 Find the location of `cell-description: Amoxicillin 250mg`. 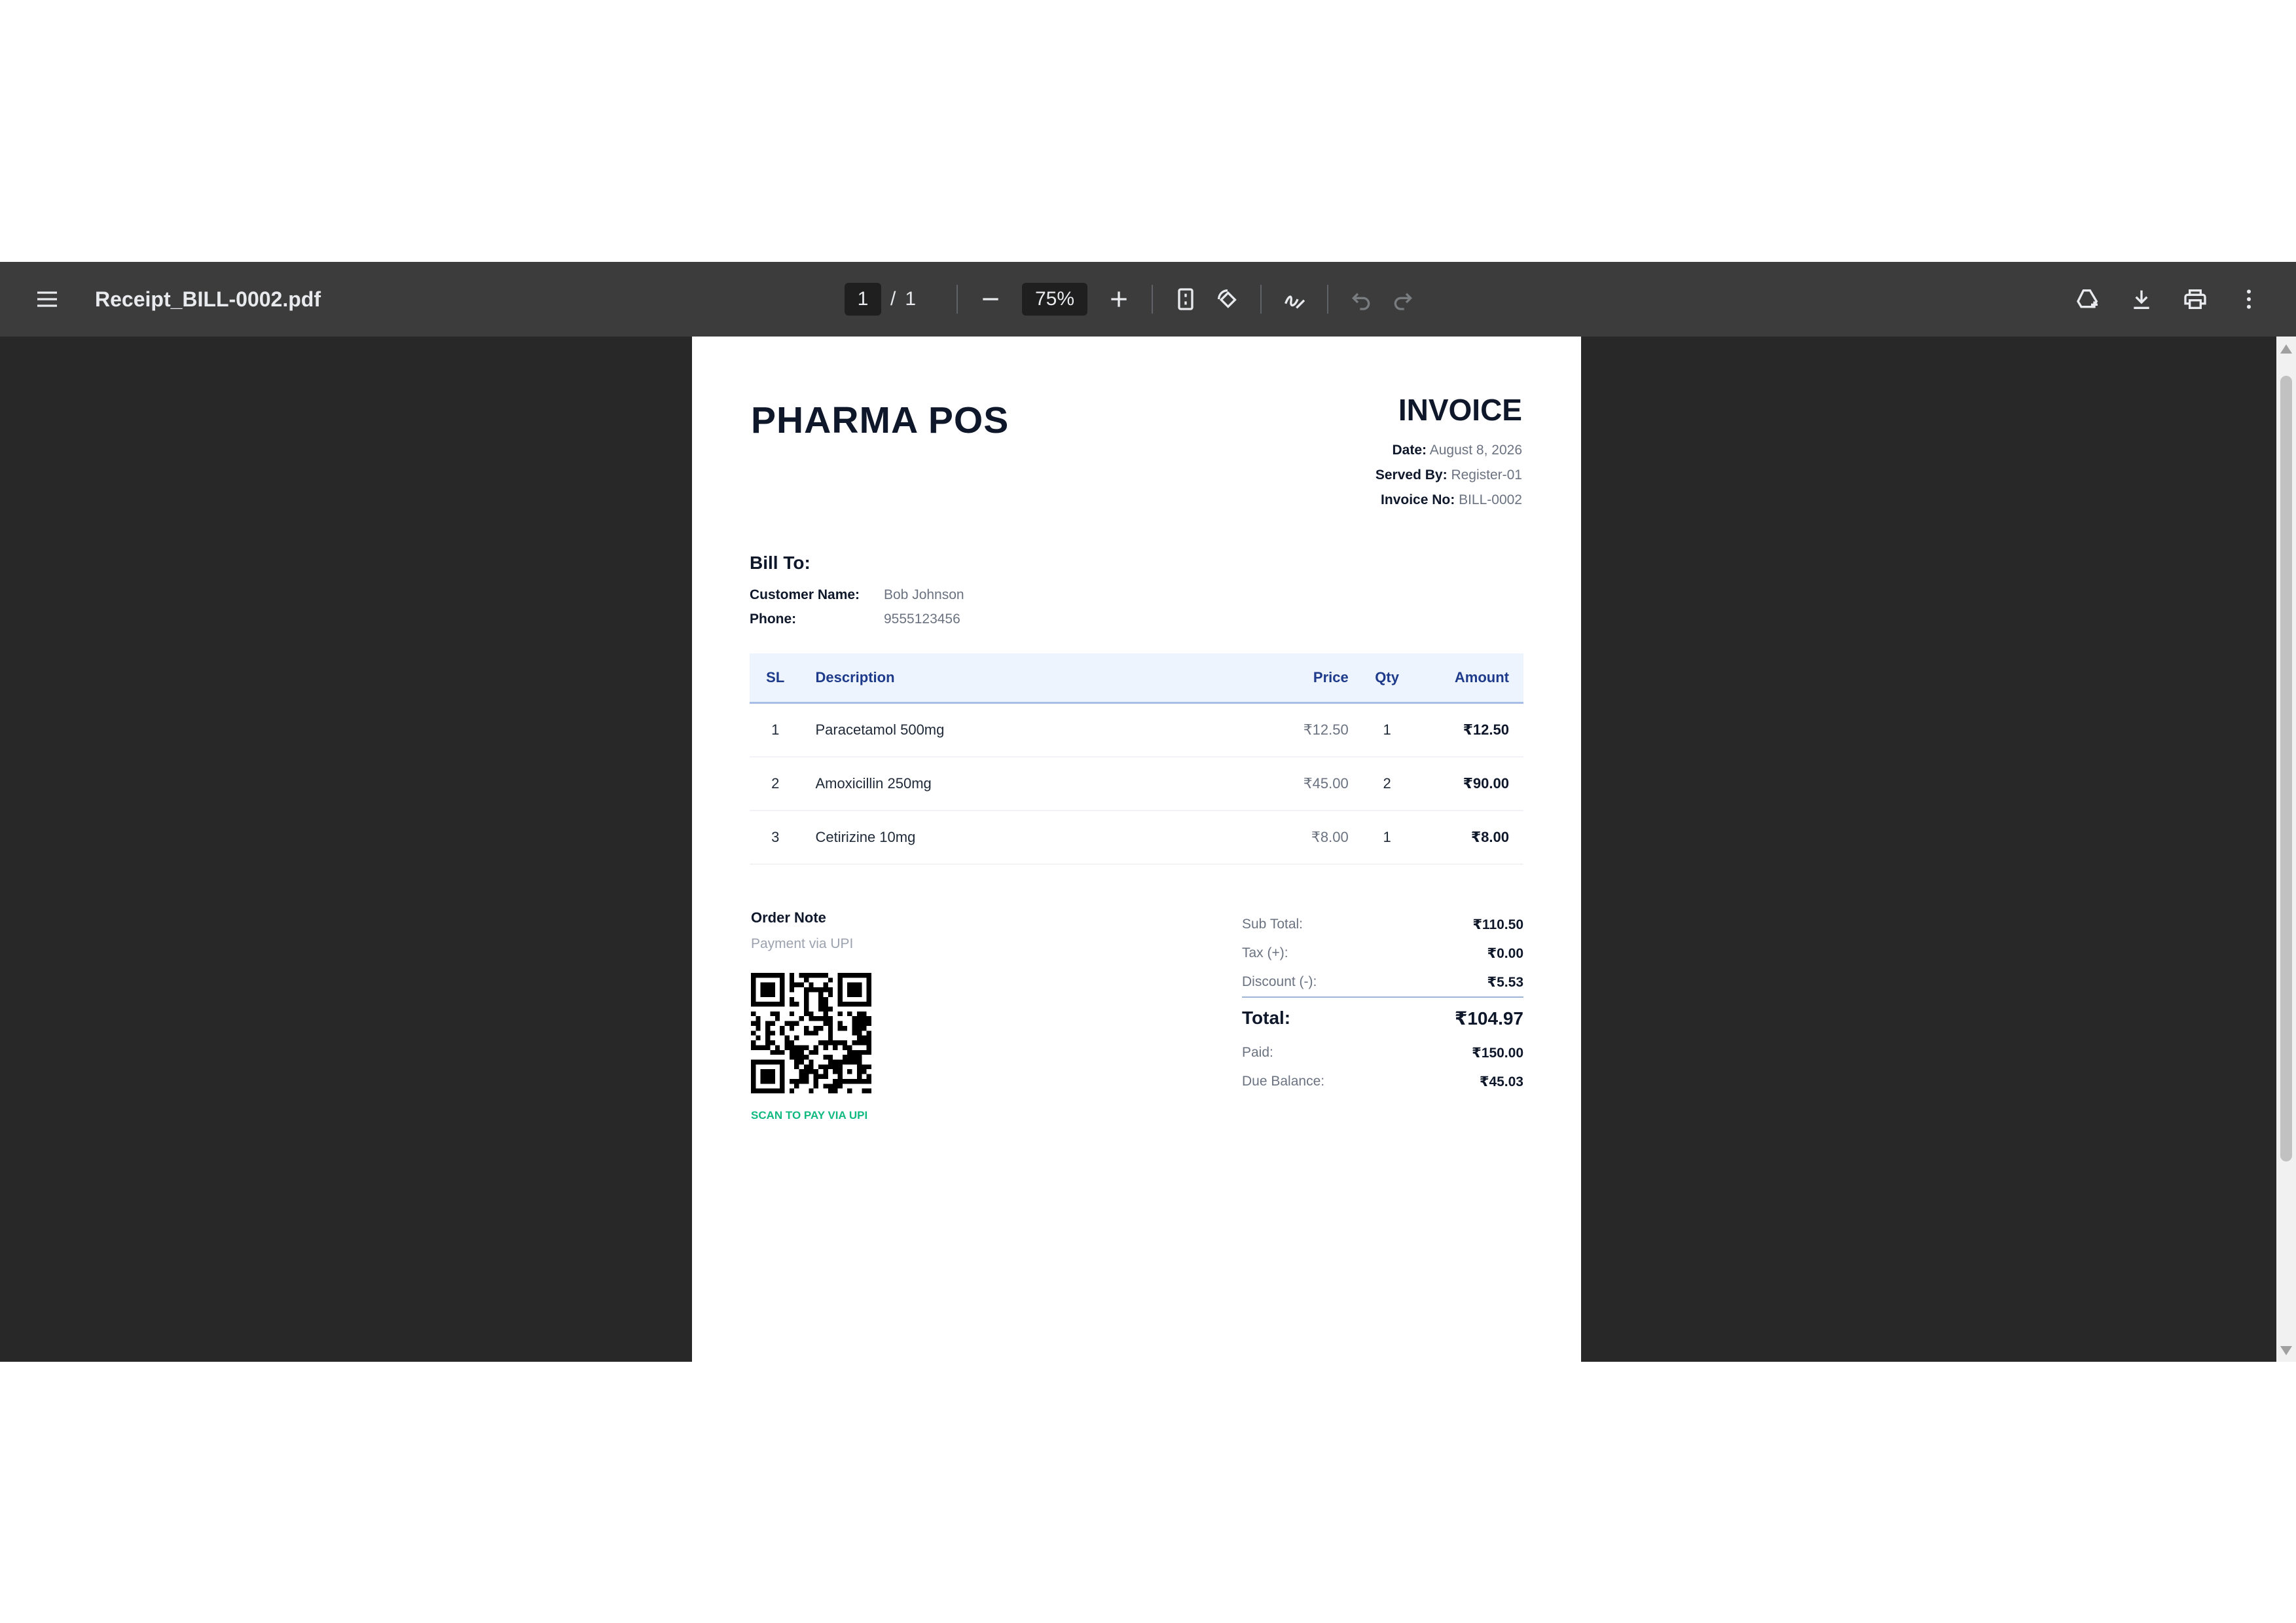

cell-description: Amoxicillin 250mg is located at coordinates (873, 783).